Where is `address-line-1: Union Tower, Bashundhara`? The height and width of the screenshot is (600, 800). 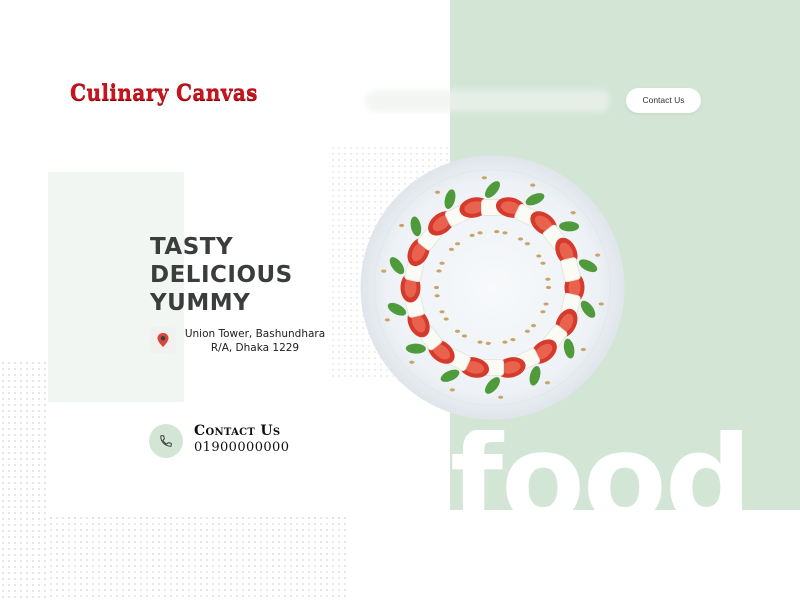
address-line-1: Union Tower, Bashundhara is located at coordinates (255, 334).